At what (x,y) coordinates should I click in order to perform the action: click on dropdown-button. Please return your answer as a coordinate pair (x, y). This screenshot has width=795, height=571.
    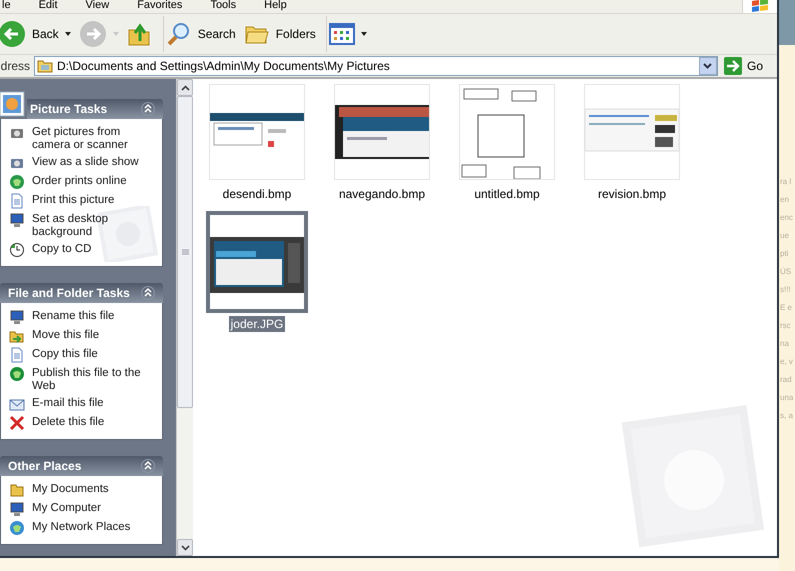
    Looking at the image, I should click on (707, 66).